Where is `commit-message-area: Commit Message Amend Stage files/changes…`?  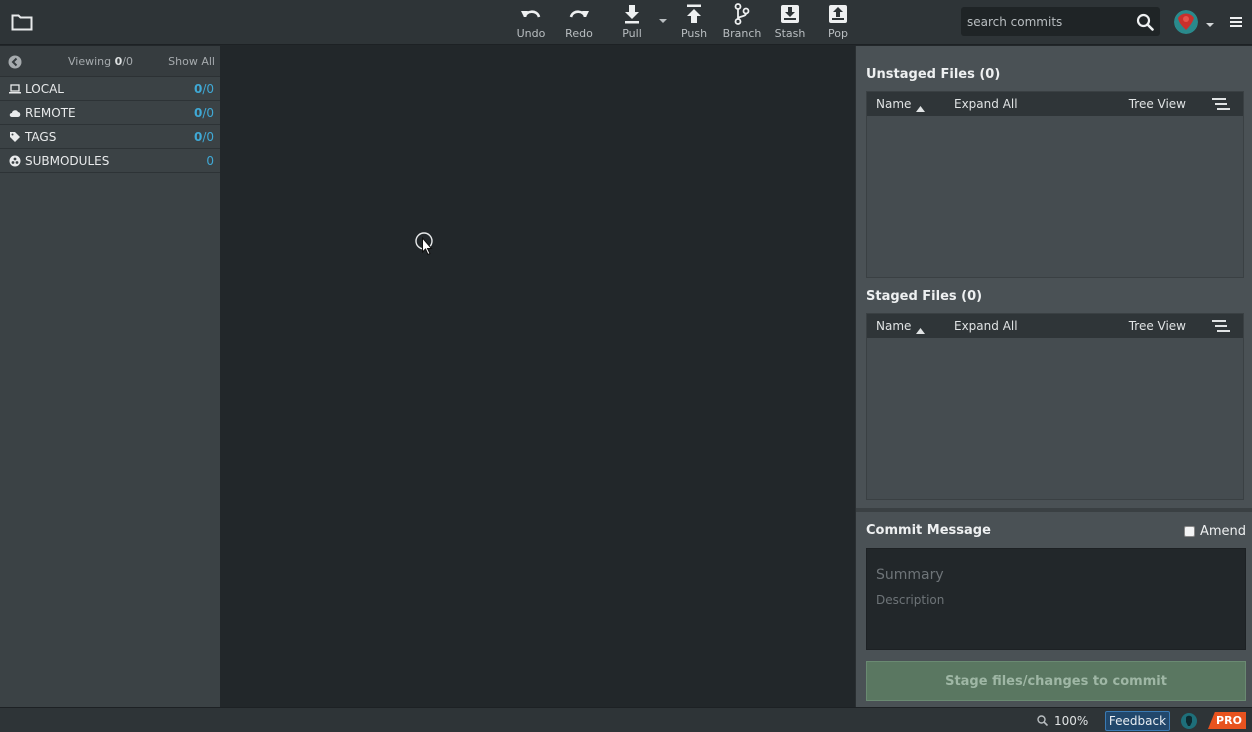 commit-message-area: Commit Message Amend Stage files/changes… is located at coordinates (1054, 607).